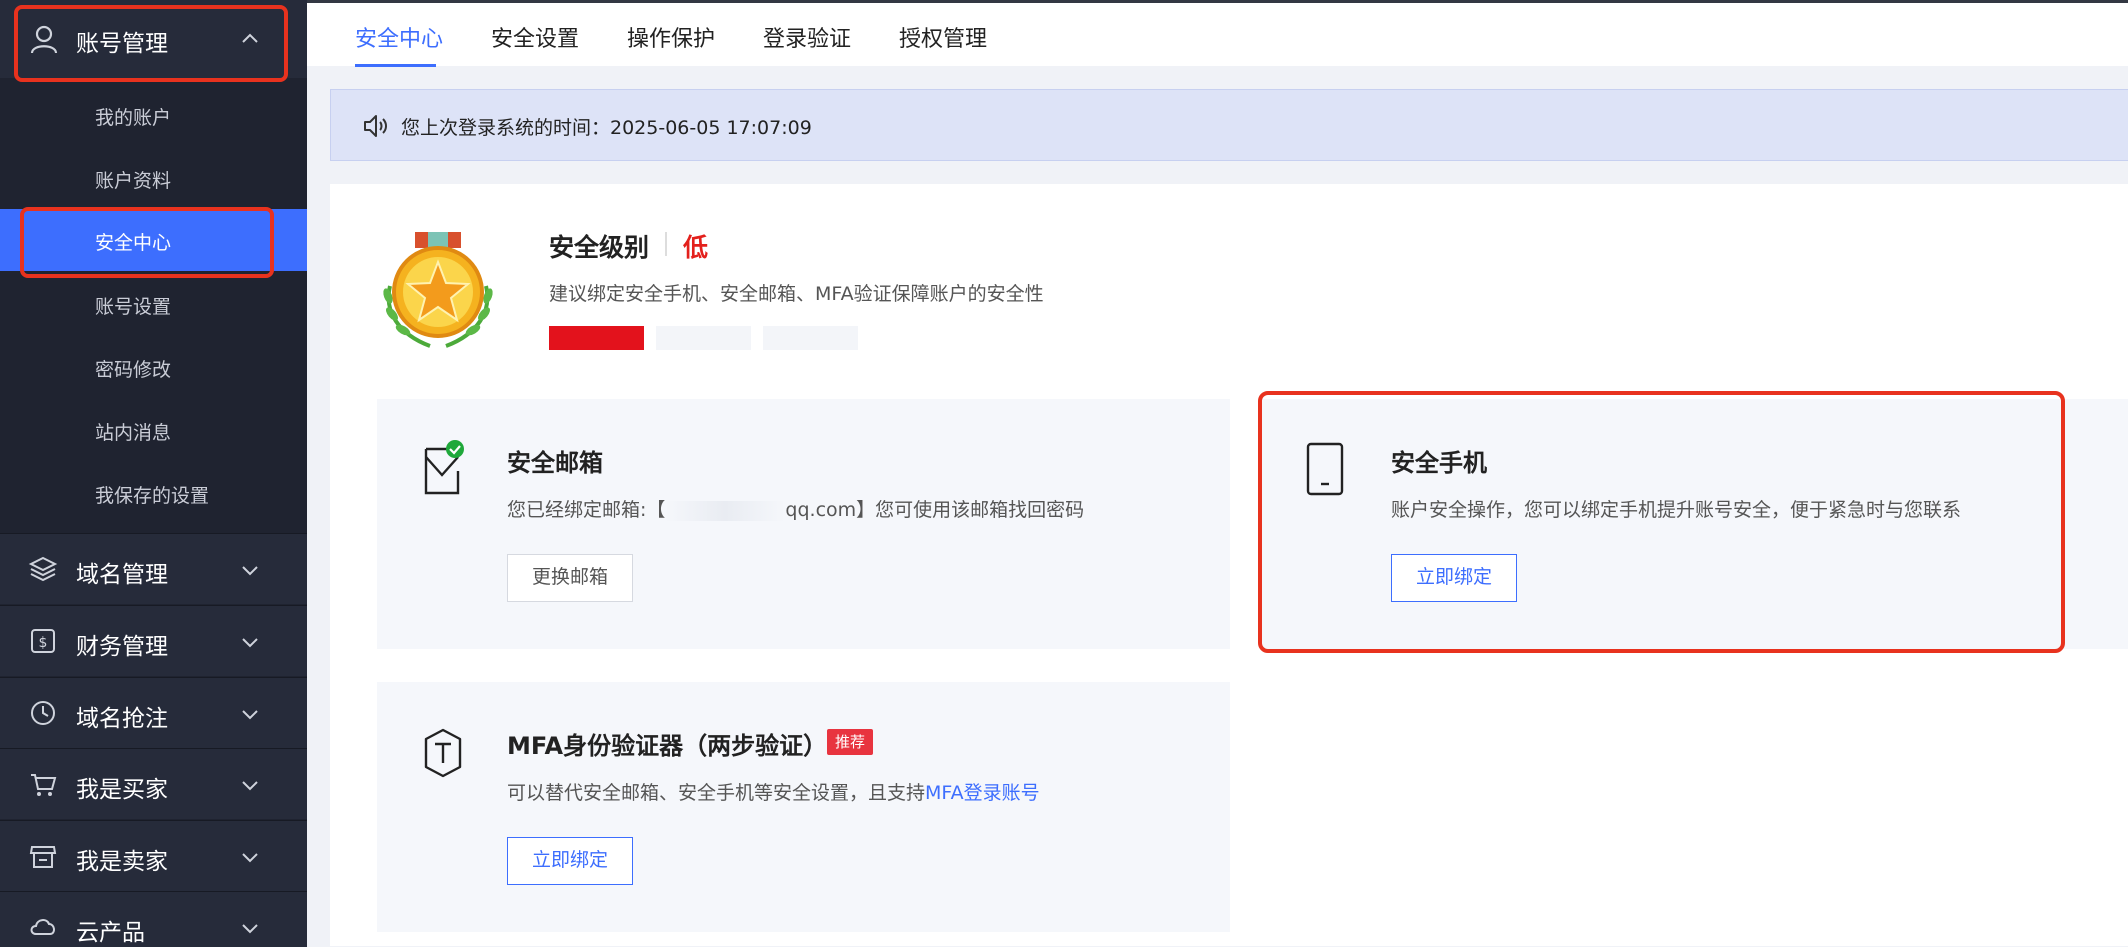 The height and width of the screenshot is (947, 2128). Describe the element at coordinates (444, 467) in the screenshot. I see `mail-check-icon` at that location.